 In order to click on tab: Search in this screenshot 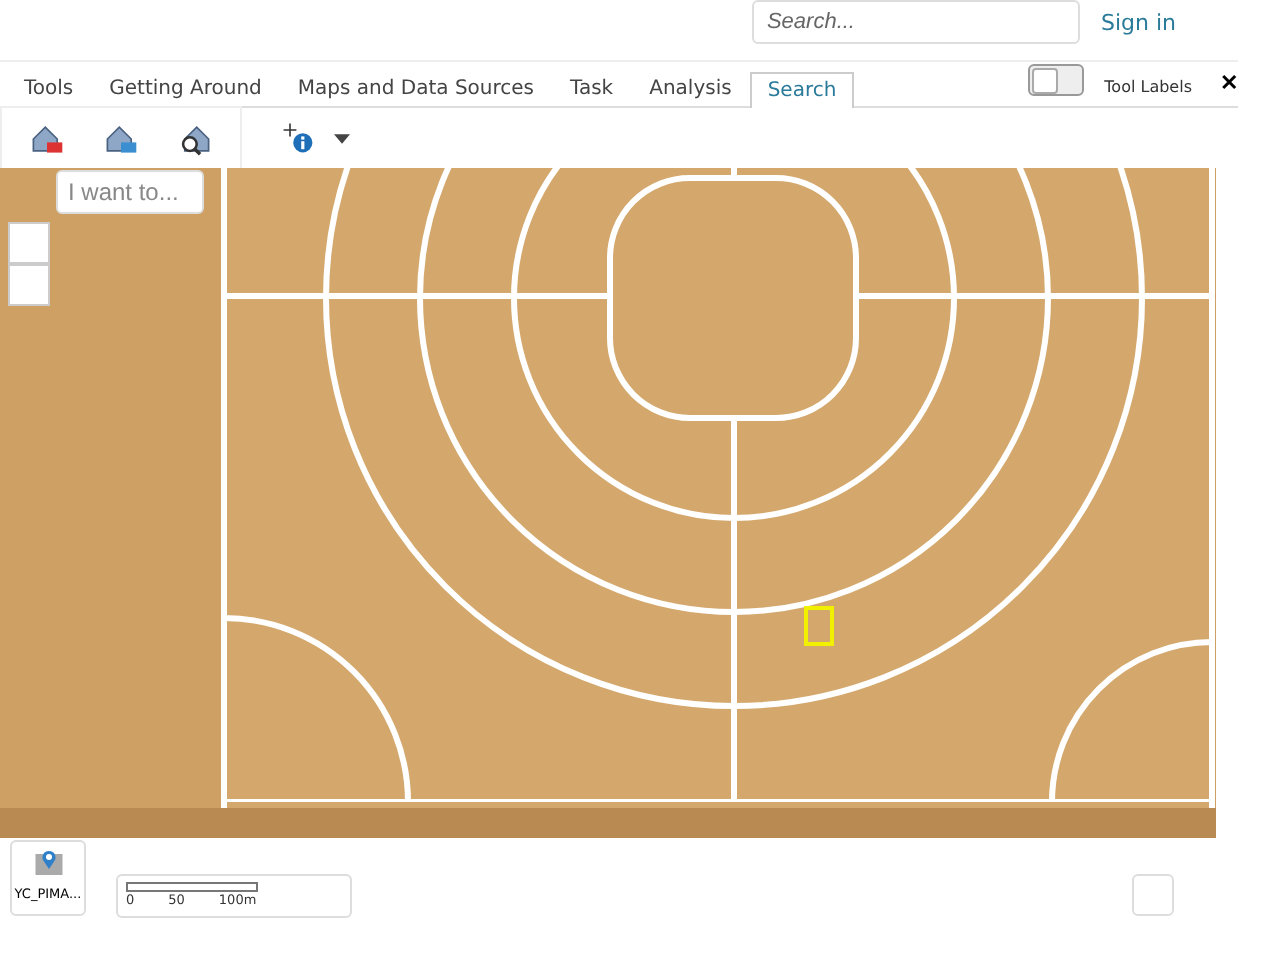, I will do `click(802, 90)`.